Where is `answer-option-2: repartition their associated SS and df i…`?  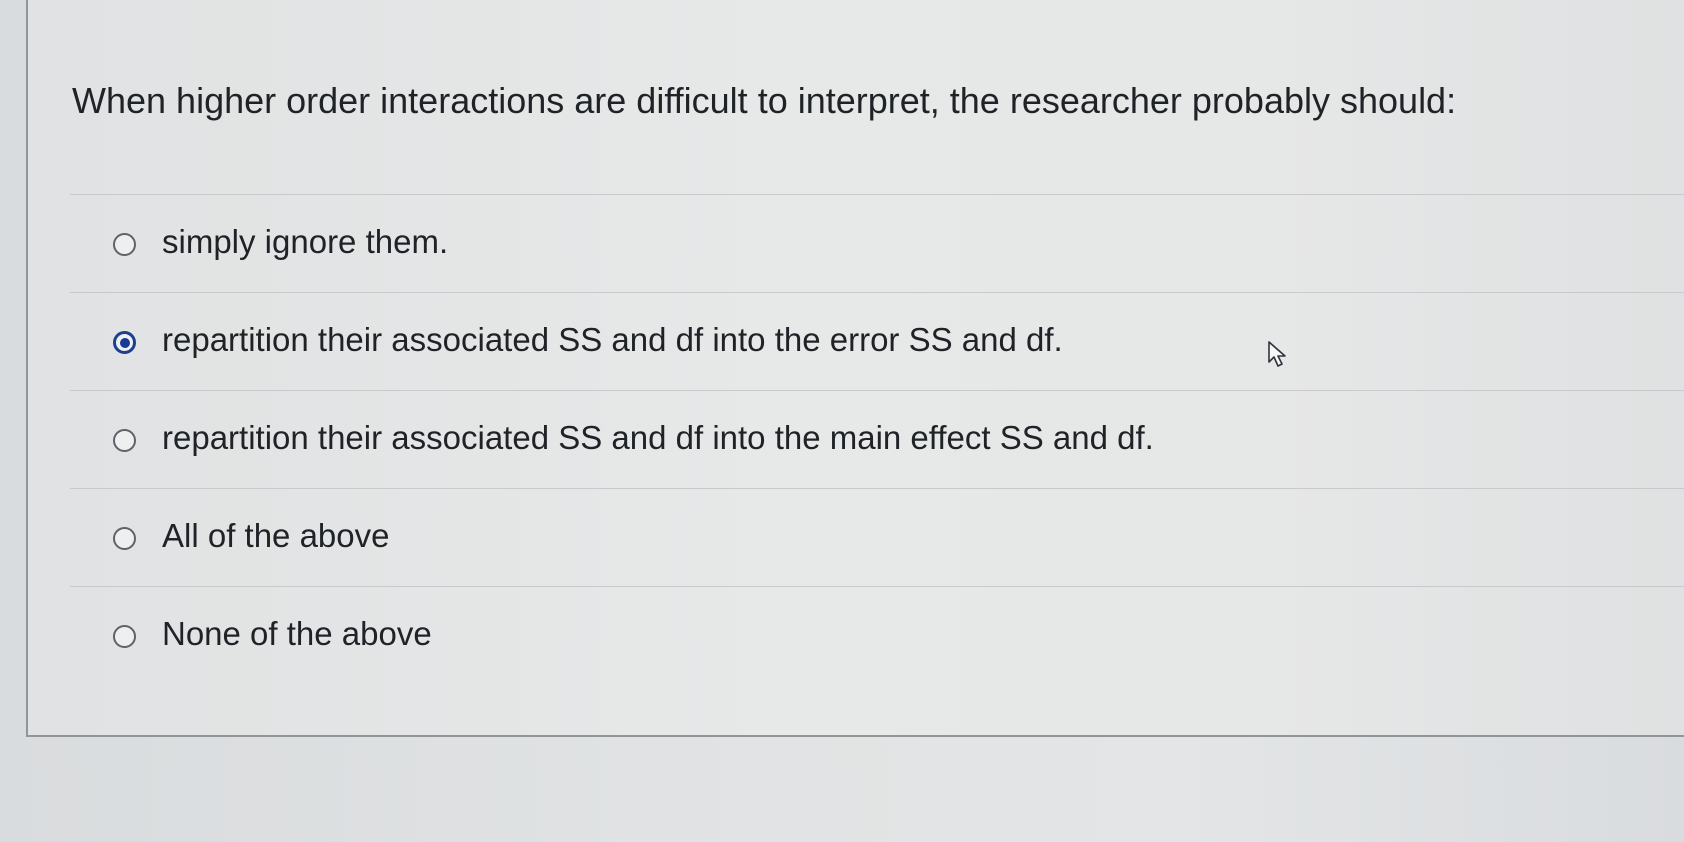
answer-option-2: repartition their associated SS and df i… is located at coordinates (877, 341).